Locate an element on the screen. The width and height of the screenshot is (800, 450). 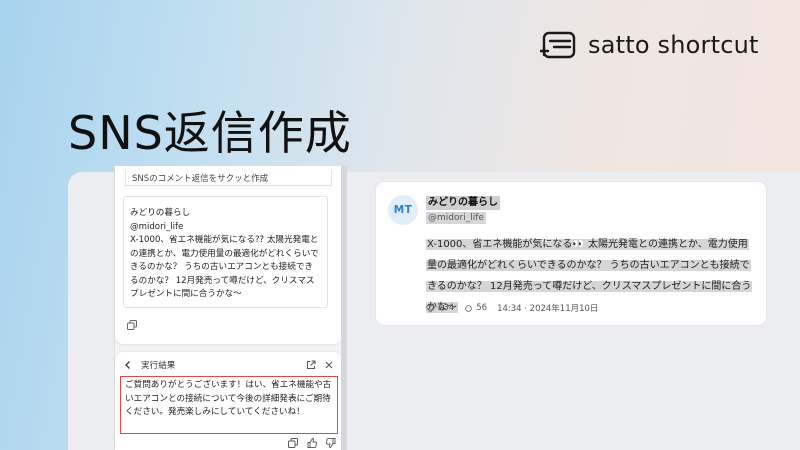
result-actions is located at coordinates (312, 443).